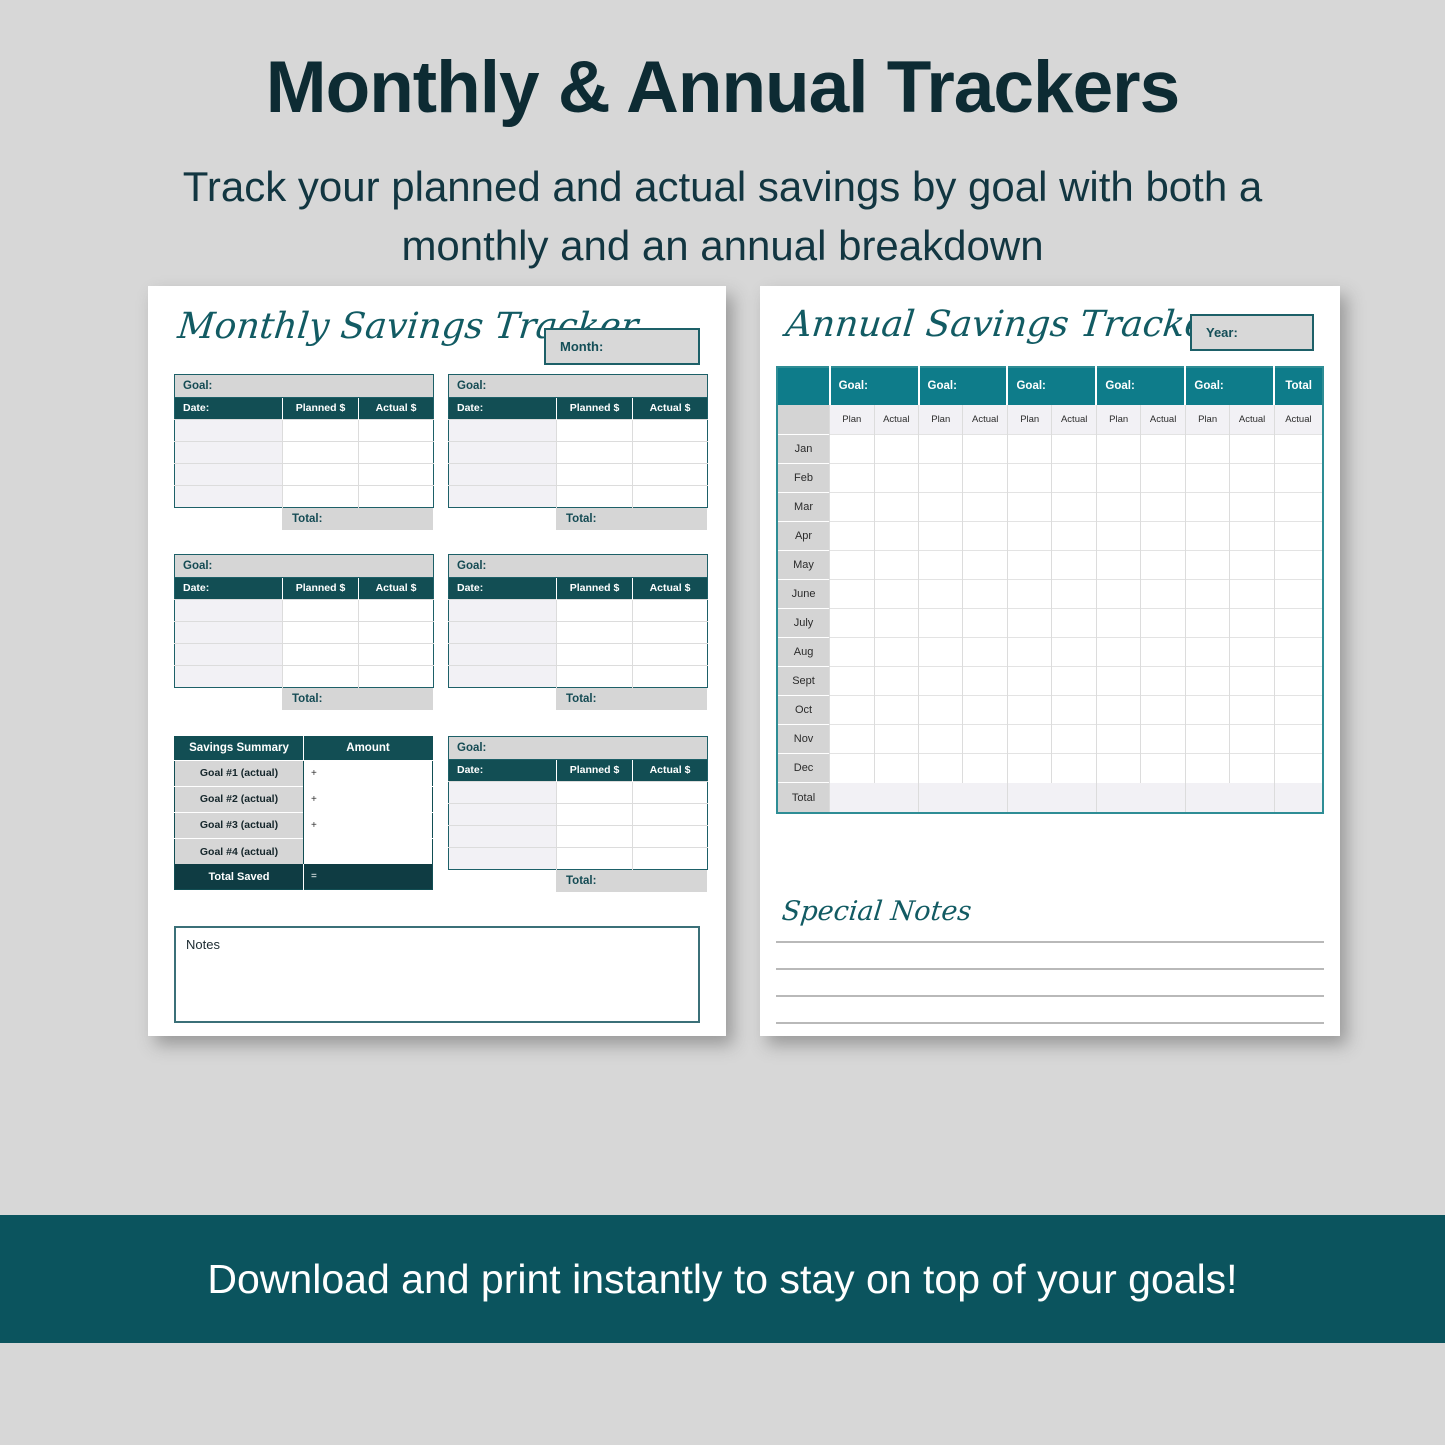  Describe the element at coordinates (304, 566) in the screenshot. I see `goal-label: Goal:` at that location.